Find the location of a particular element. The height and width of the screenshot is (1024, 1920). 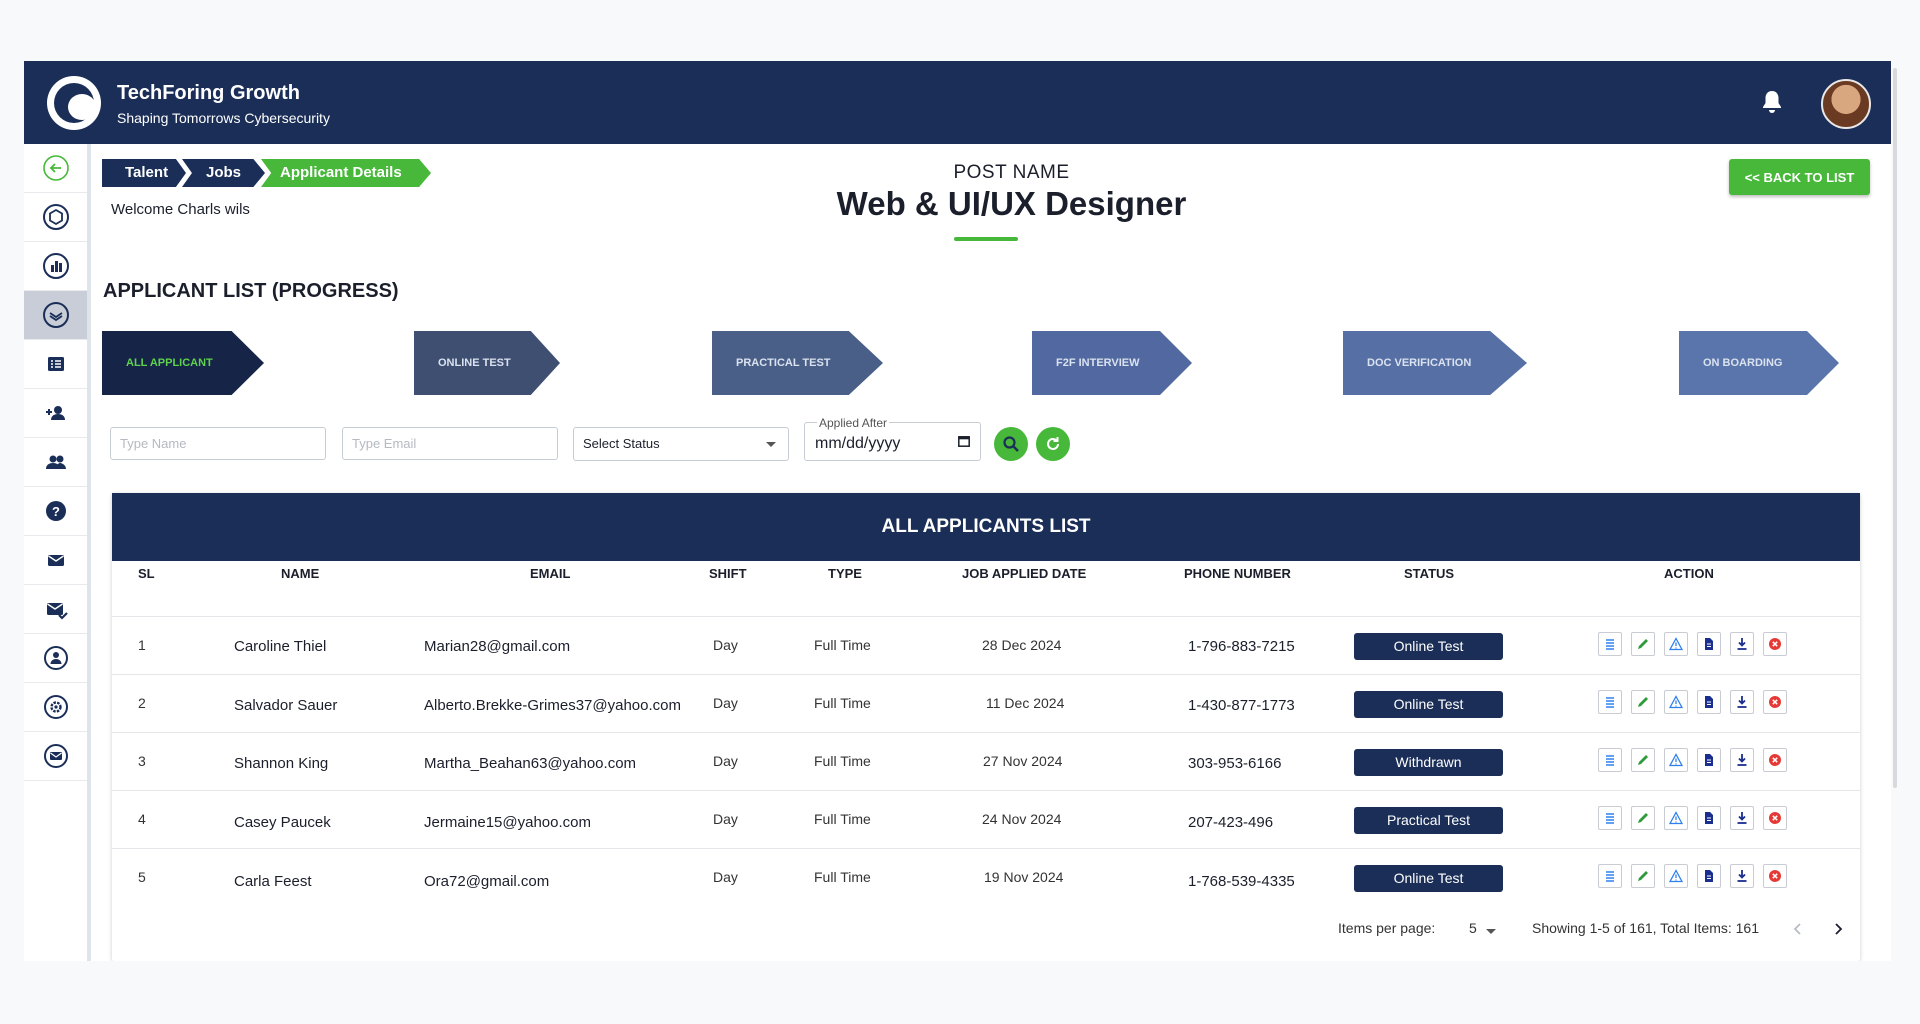

breadcrumb-jobs: Jobs is located at coordinates (223, 173).